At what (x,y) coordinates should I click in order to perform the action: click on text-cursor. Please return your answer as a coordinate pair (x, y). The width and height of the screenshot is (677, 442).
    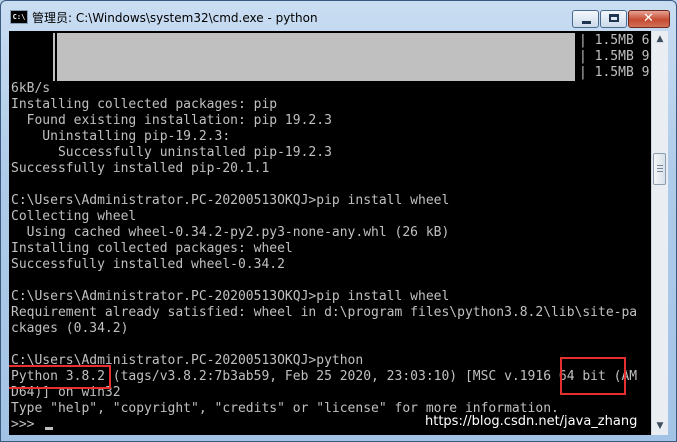
    Looking at the image, I should click on (49, 428).